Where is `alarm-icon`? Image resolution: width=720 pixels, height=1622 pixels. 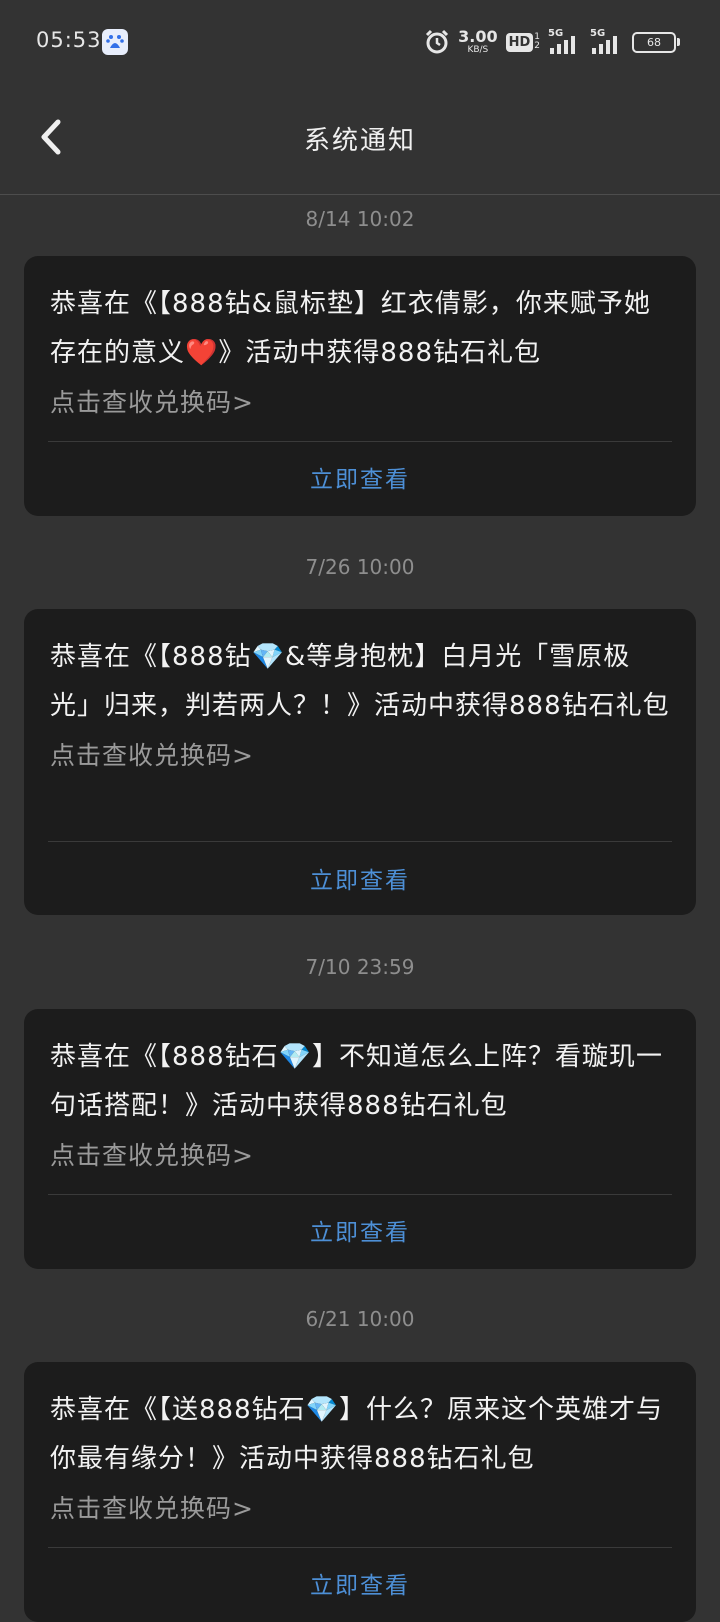
alarm-icon is located at coordinates (437, 42).